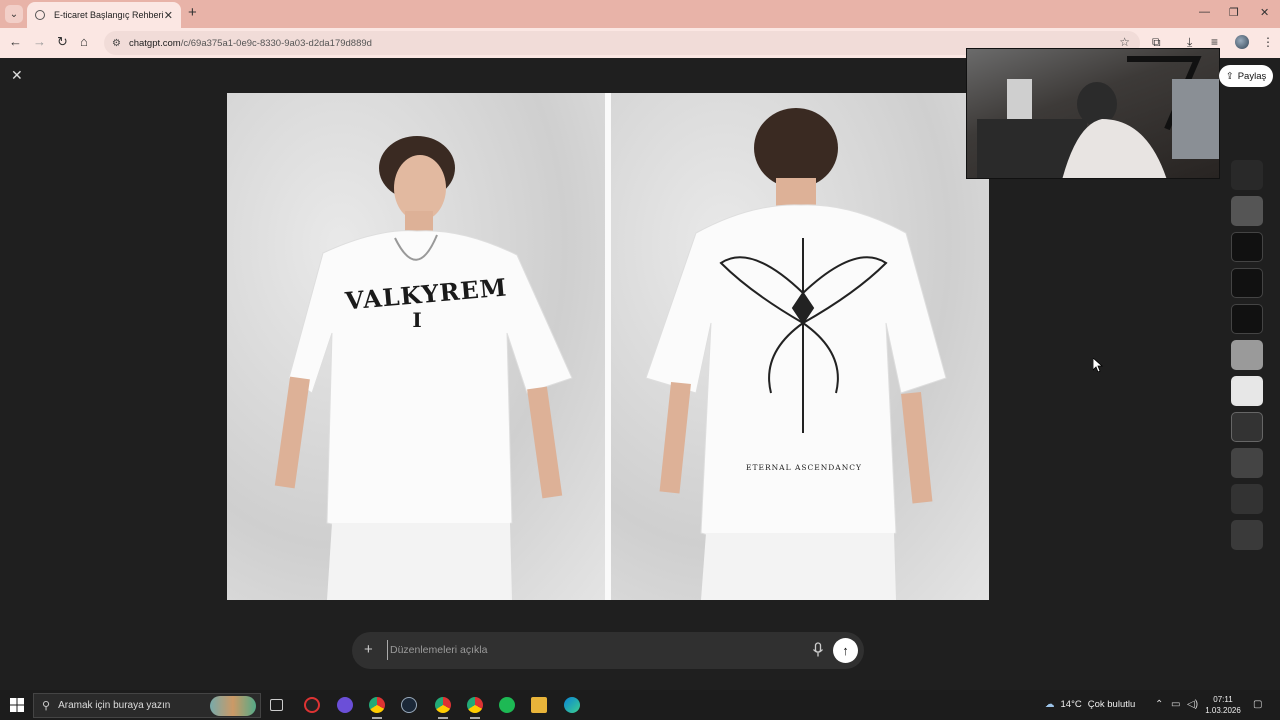 The width and height of the screenshot is (1280, 720). I want to click on weather-temp: 14°C, so click(1071, 704).